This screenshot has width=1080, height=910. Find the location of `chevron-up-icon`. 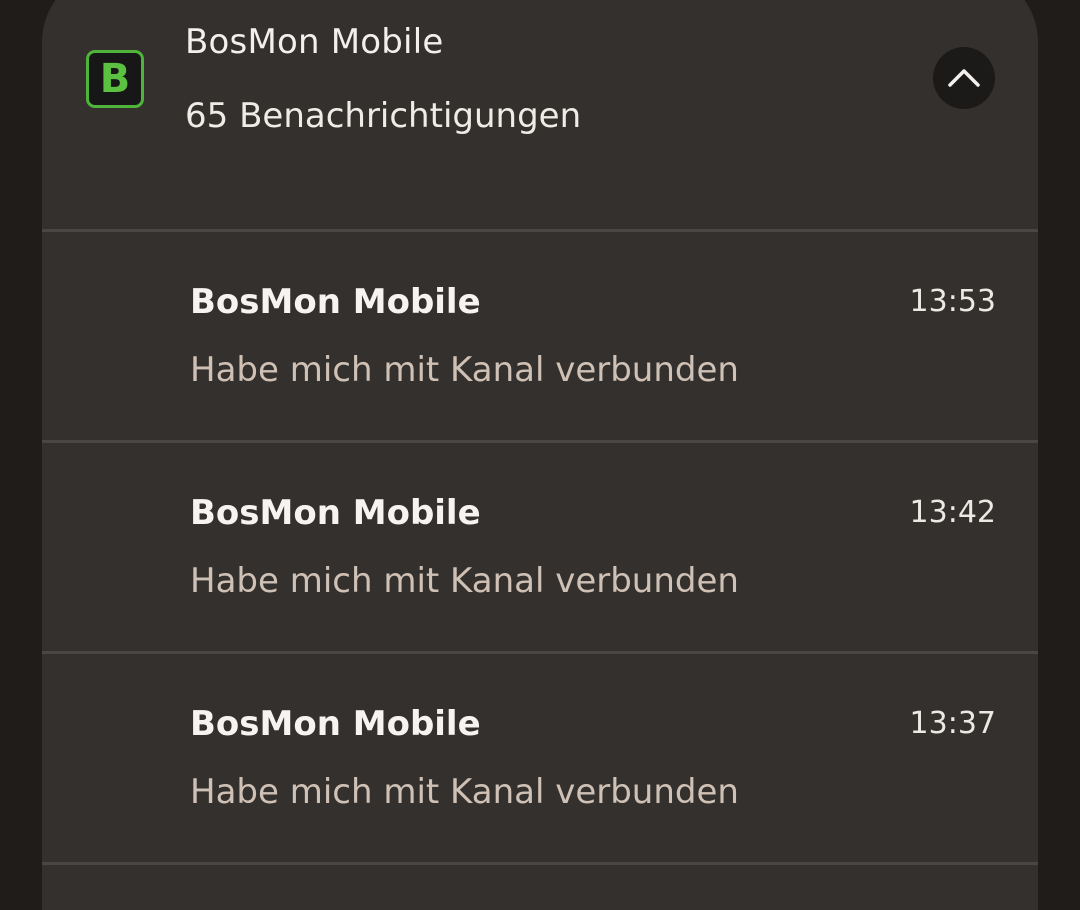

chevron-up-icon is located at coordinates (964, 78).